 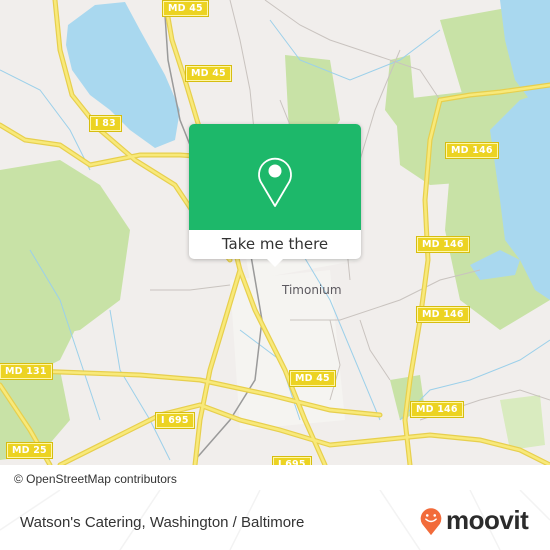 I want to click on popup-header, so click(x=275, y=177).